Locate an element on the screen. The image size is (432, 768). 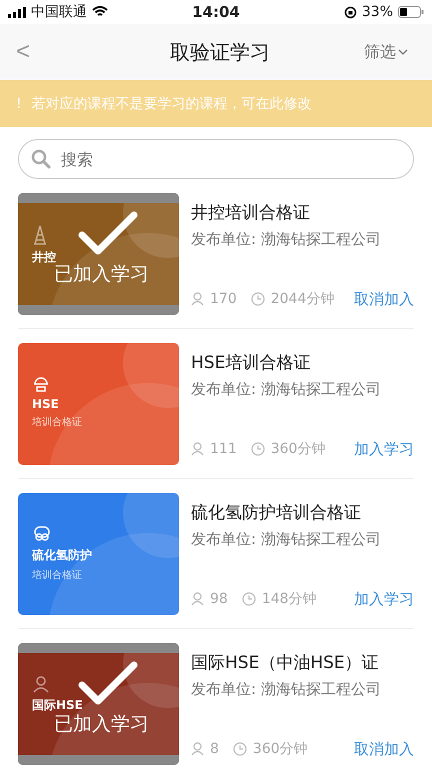
search-icon is located at coordinates (41, 159).